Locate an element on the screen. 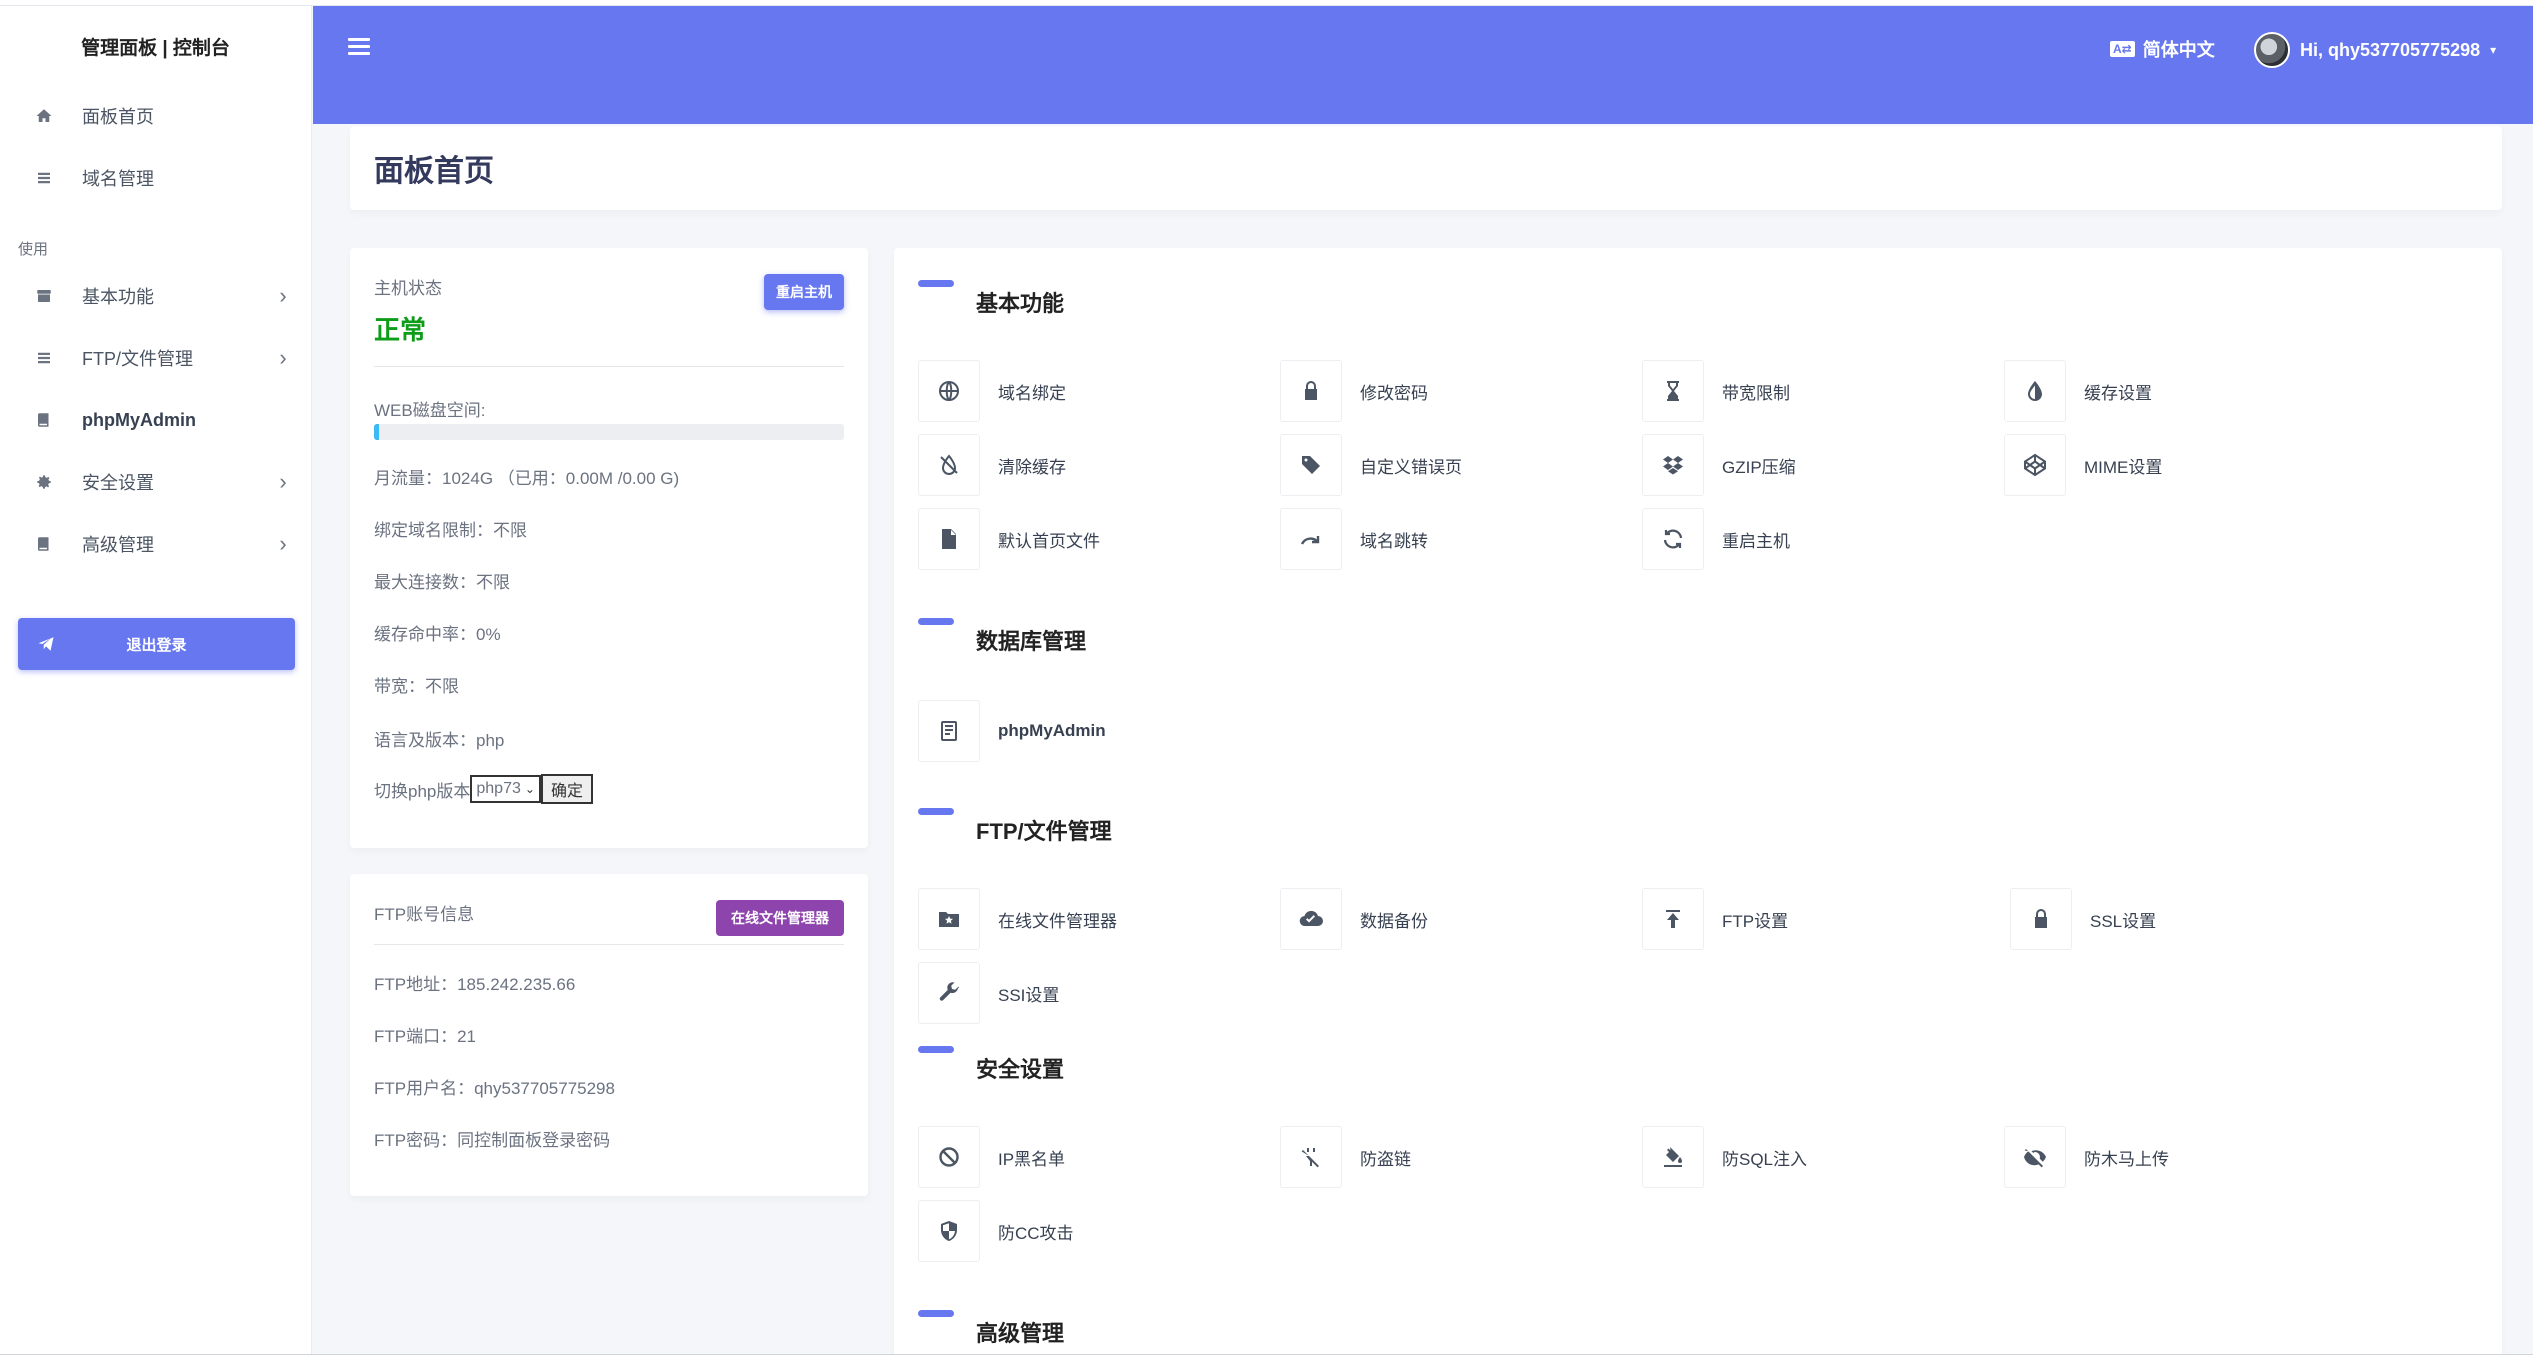 The image size is (2533, 1358). sidebar-section-label: 使用 is located at coordinates (33, 249).